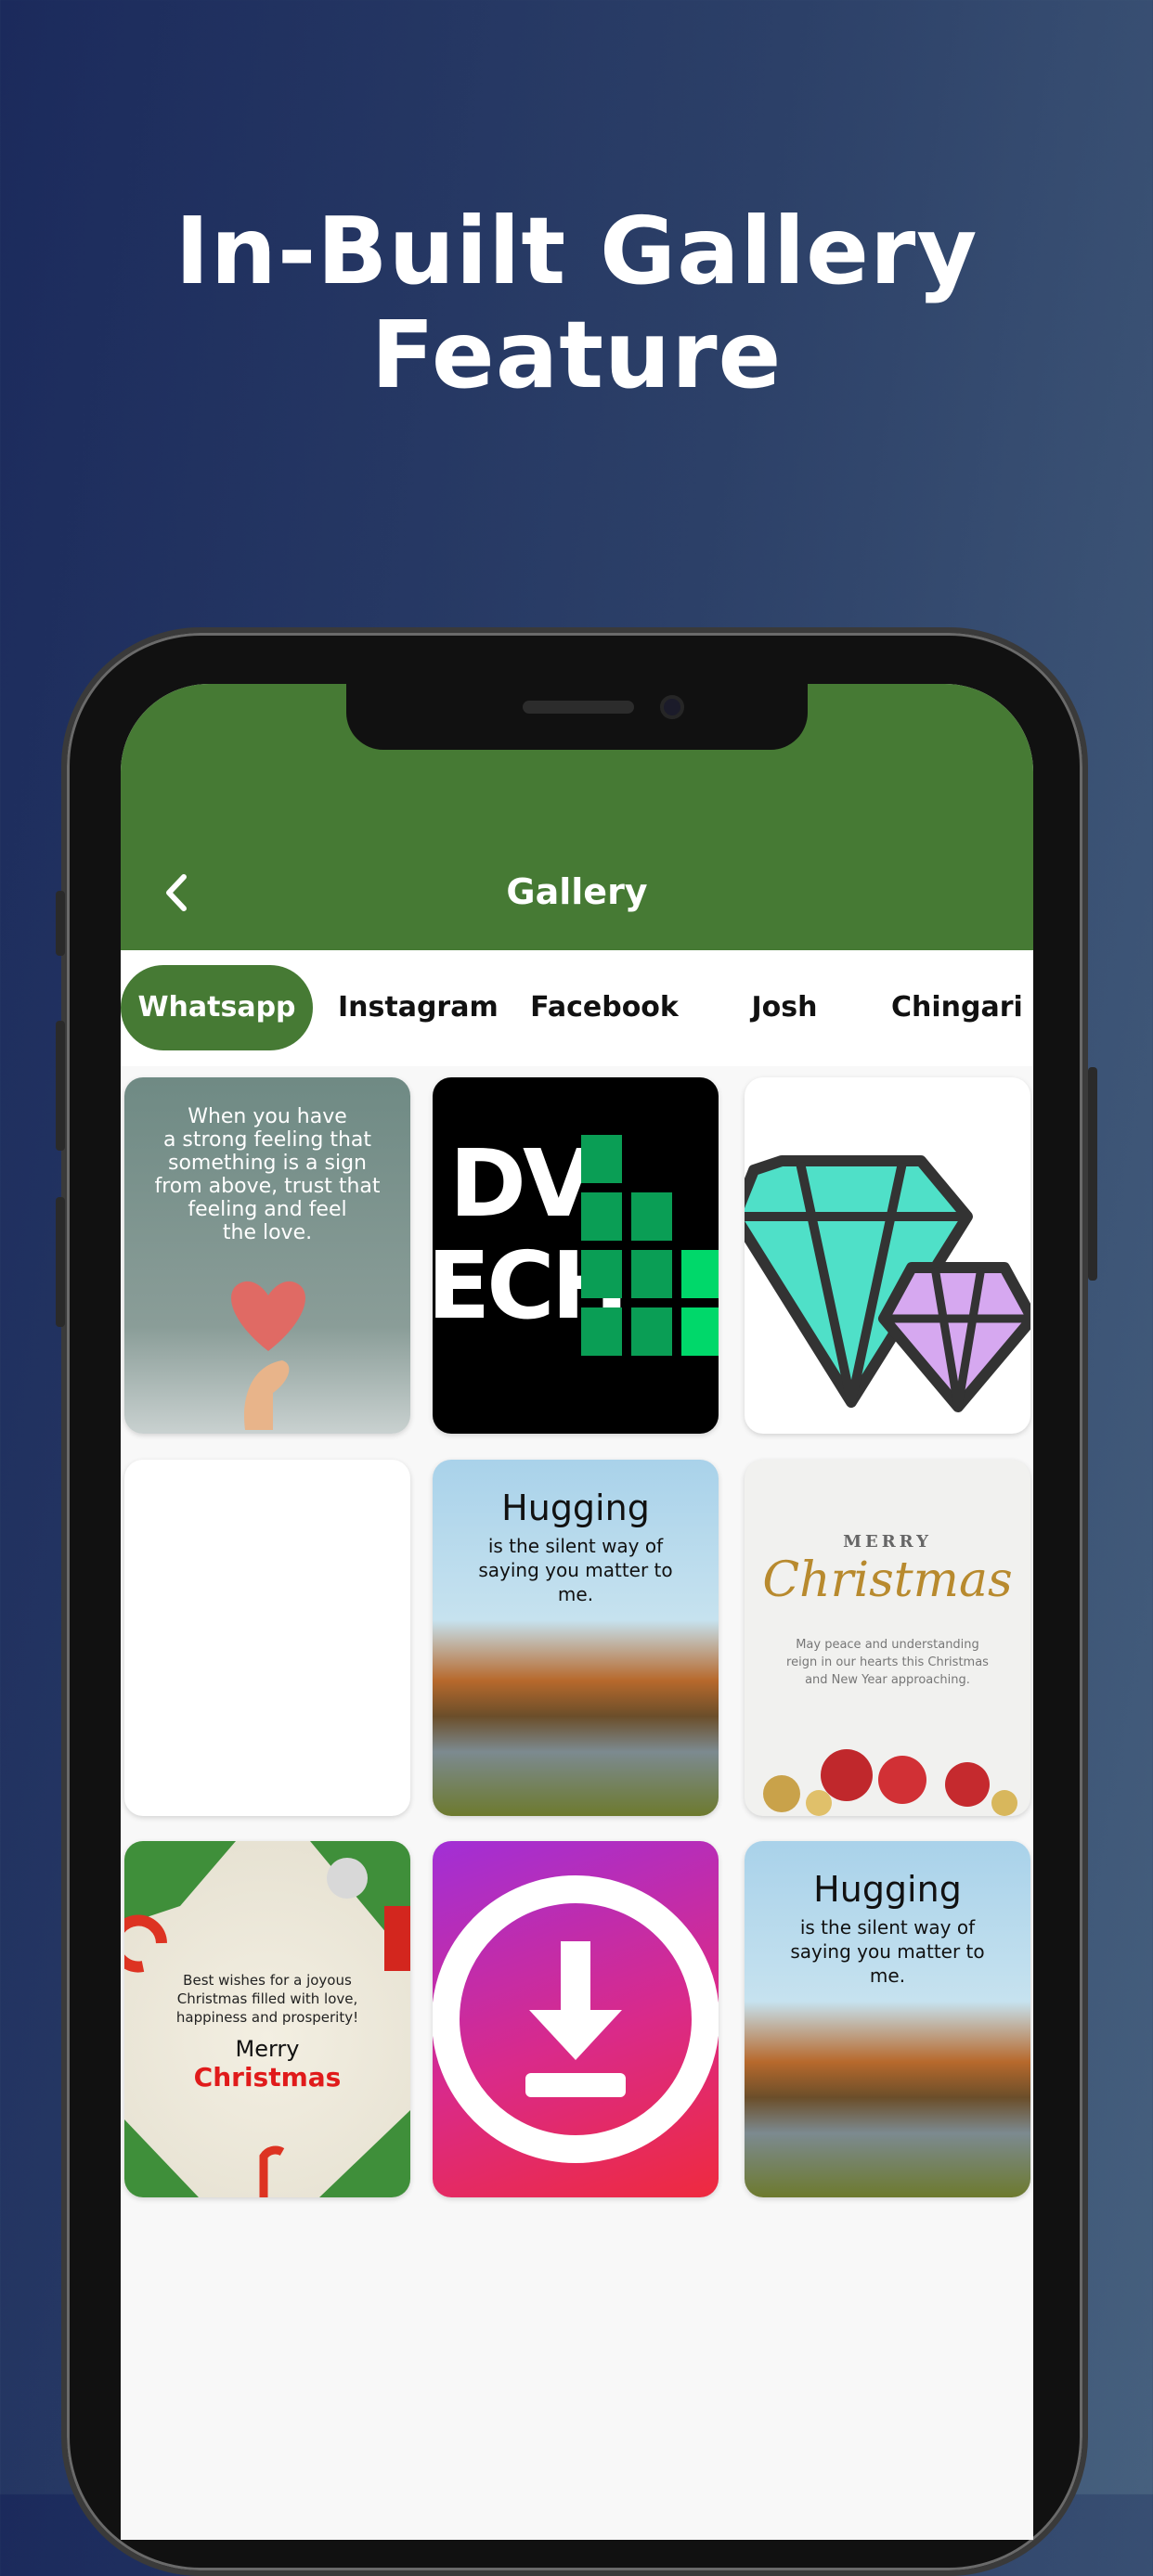  I want to click on headline-line1: In-Built Gallery, so click(576, 251).